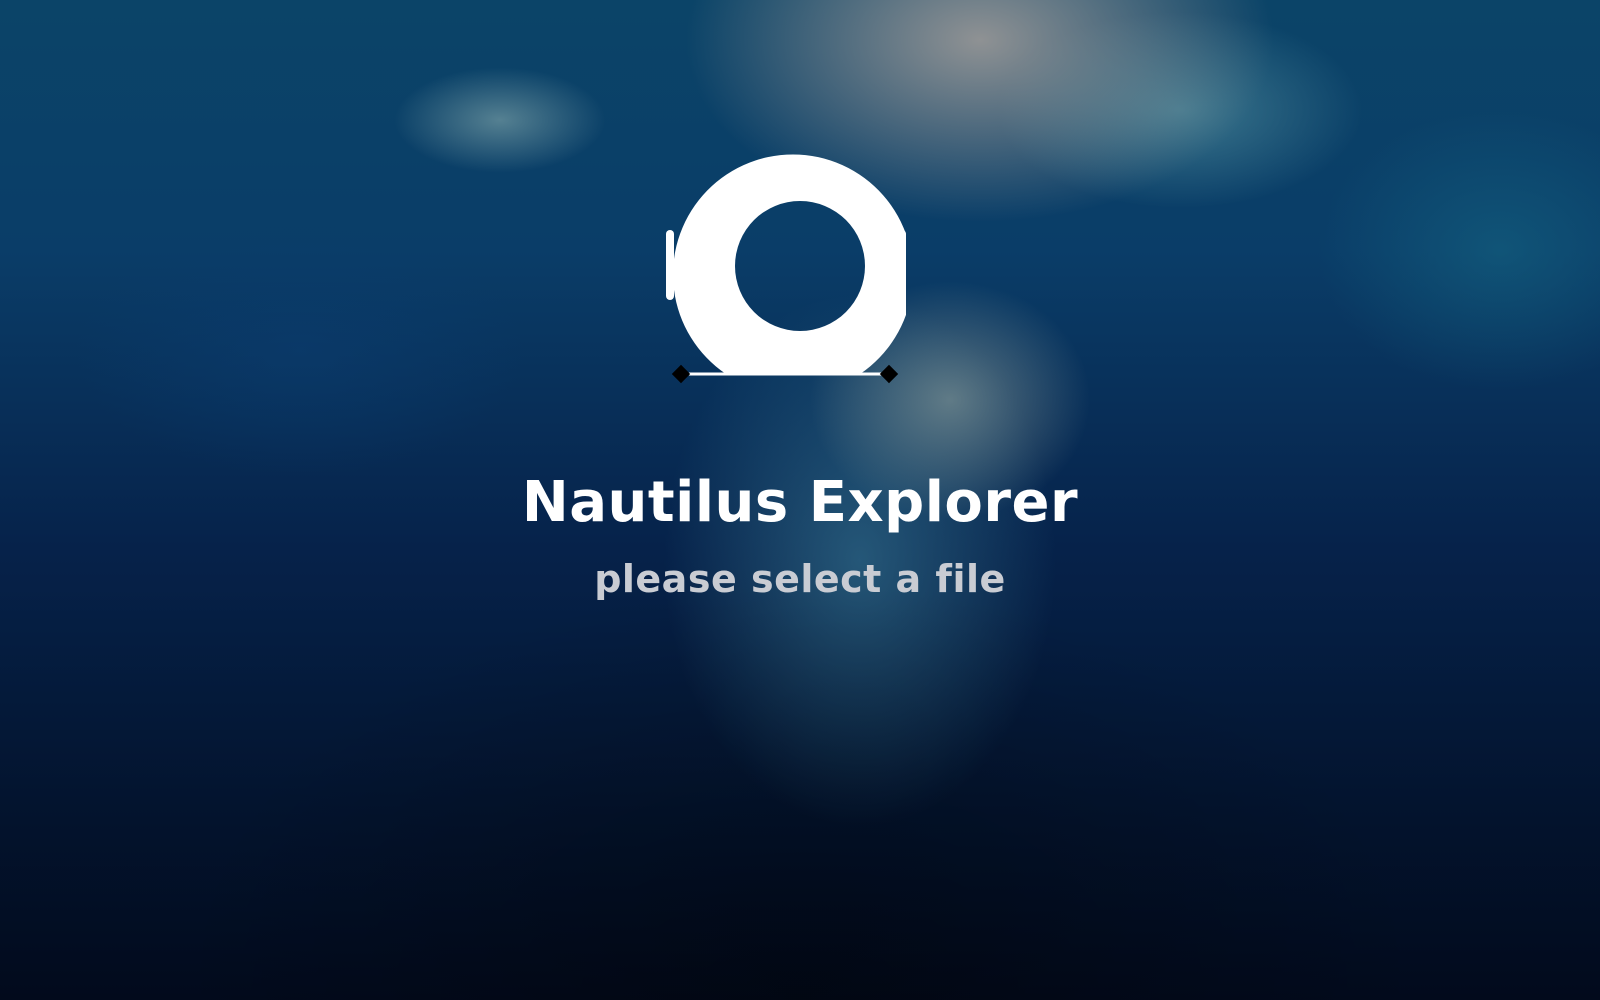 The image size is (1600, 1000). I want to click on app-title: Nautilus Explorer, so click(800, 502).